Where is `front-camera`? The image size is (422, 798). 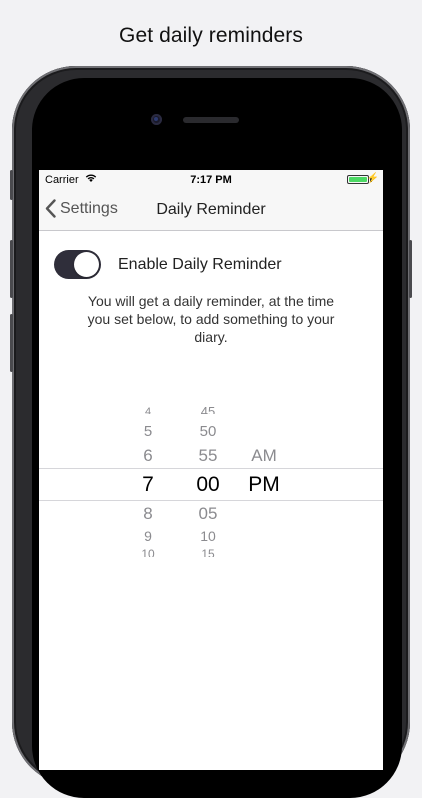 front-camera is located at coordinates (156, 119).